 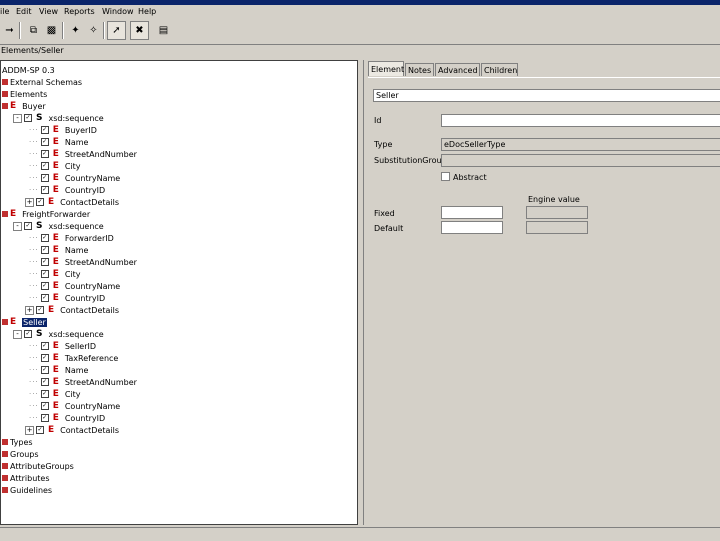 I want to click on tree-child: ··· ✓ E ForwarderID, so click(x=71, y=238).